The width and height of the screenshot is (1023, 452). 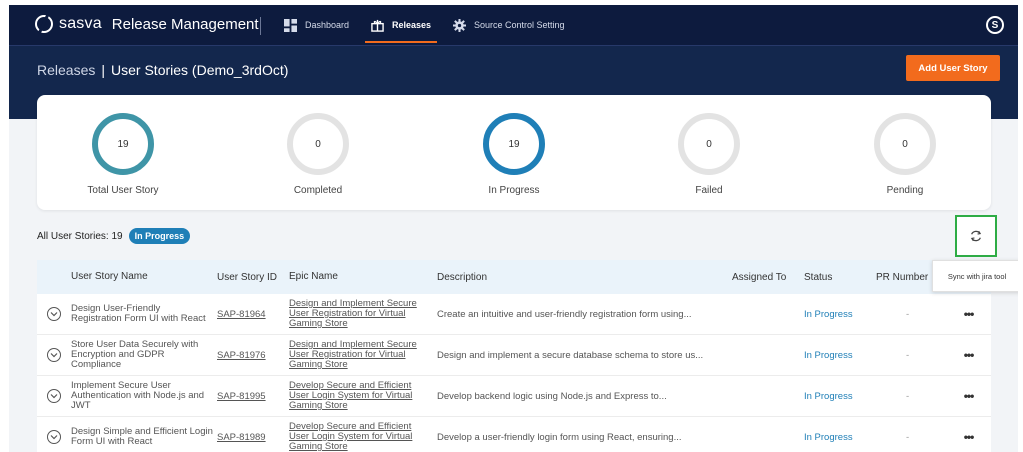 I want to click on releases-icon, so click(x=377, y=25).